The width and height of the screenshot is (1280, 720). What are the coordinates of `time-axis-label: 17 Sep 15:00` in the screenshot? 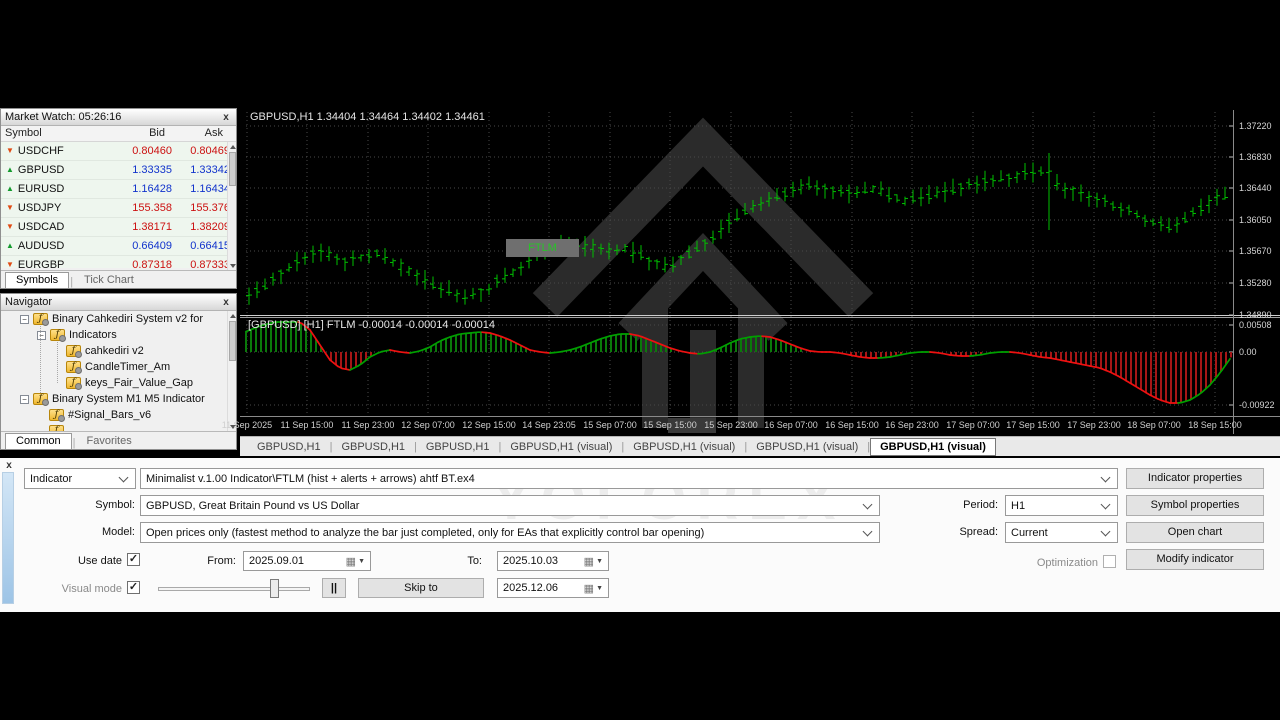 It's located at (1033, 425).